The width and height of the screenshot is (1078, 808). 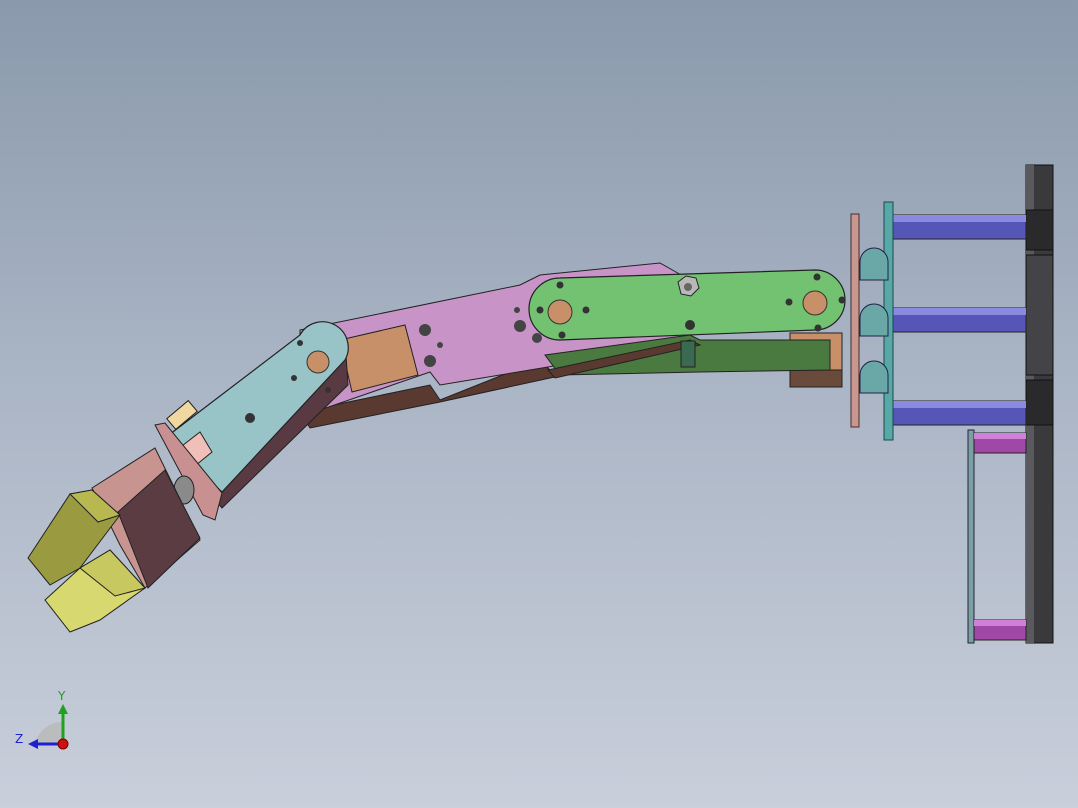 I want to click on bolt-heads, so click(x=874, y=320).